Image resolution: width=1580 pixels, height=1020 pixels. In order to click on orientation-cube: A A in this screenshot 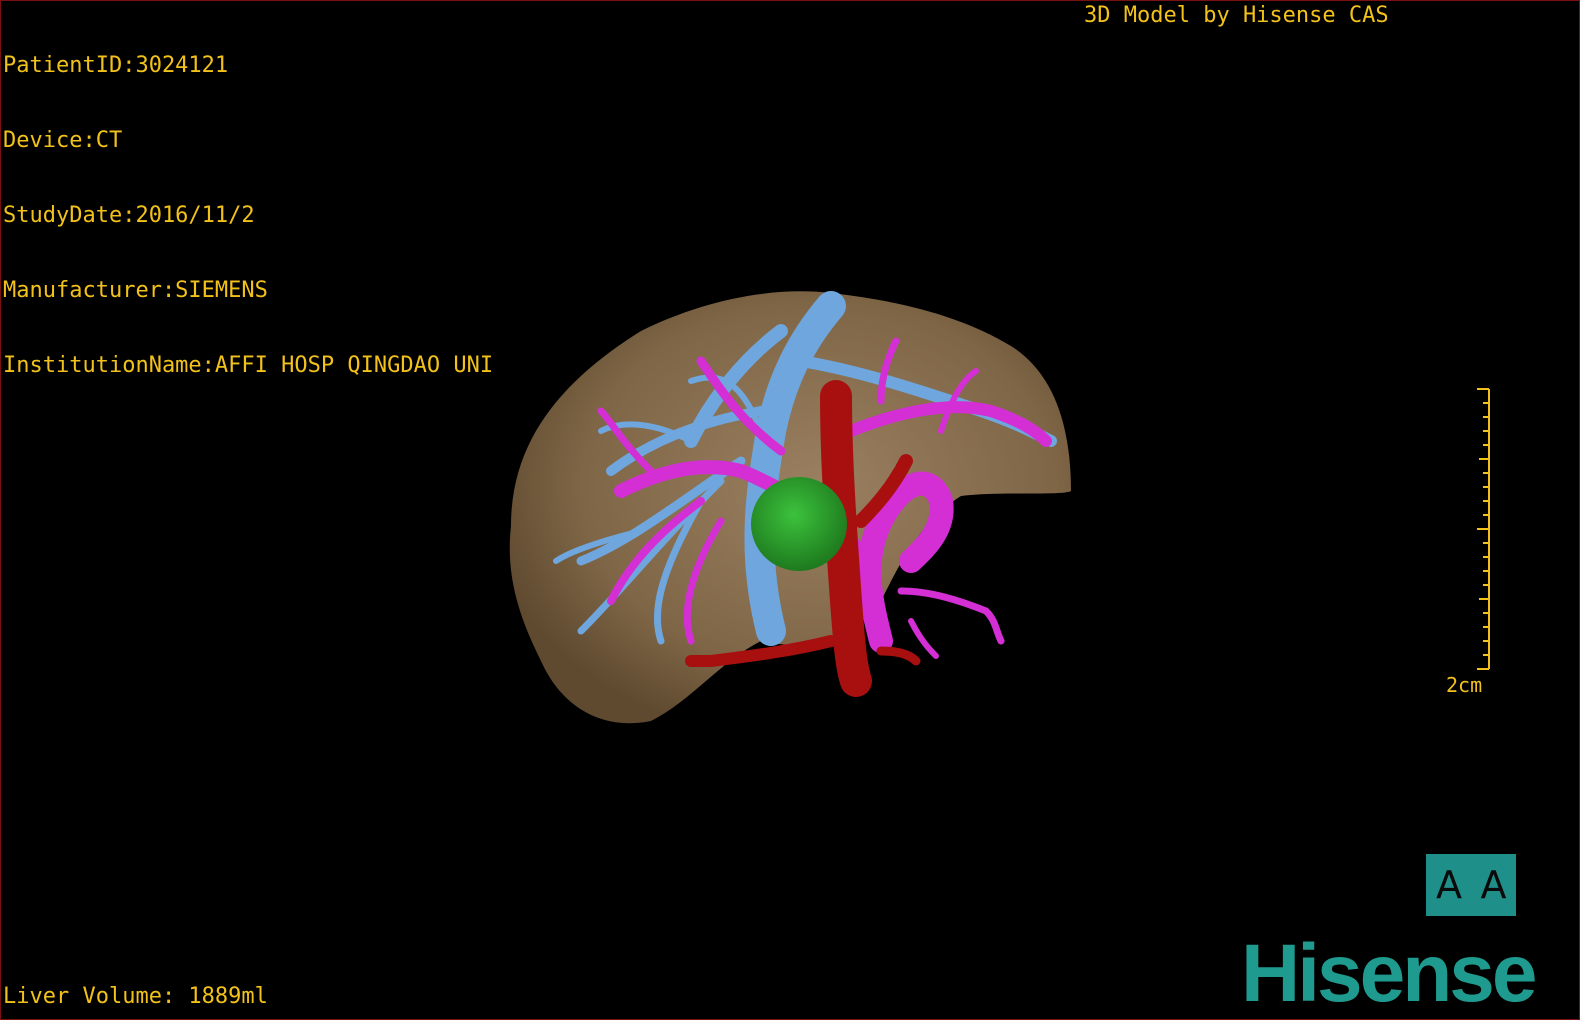, I will do `click(1471, 885)`.